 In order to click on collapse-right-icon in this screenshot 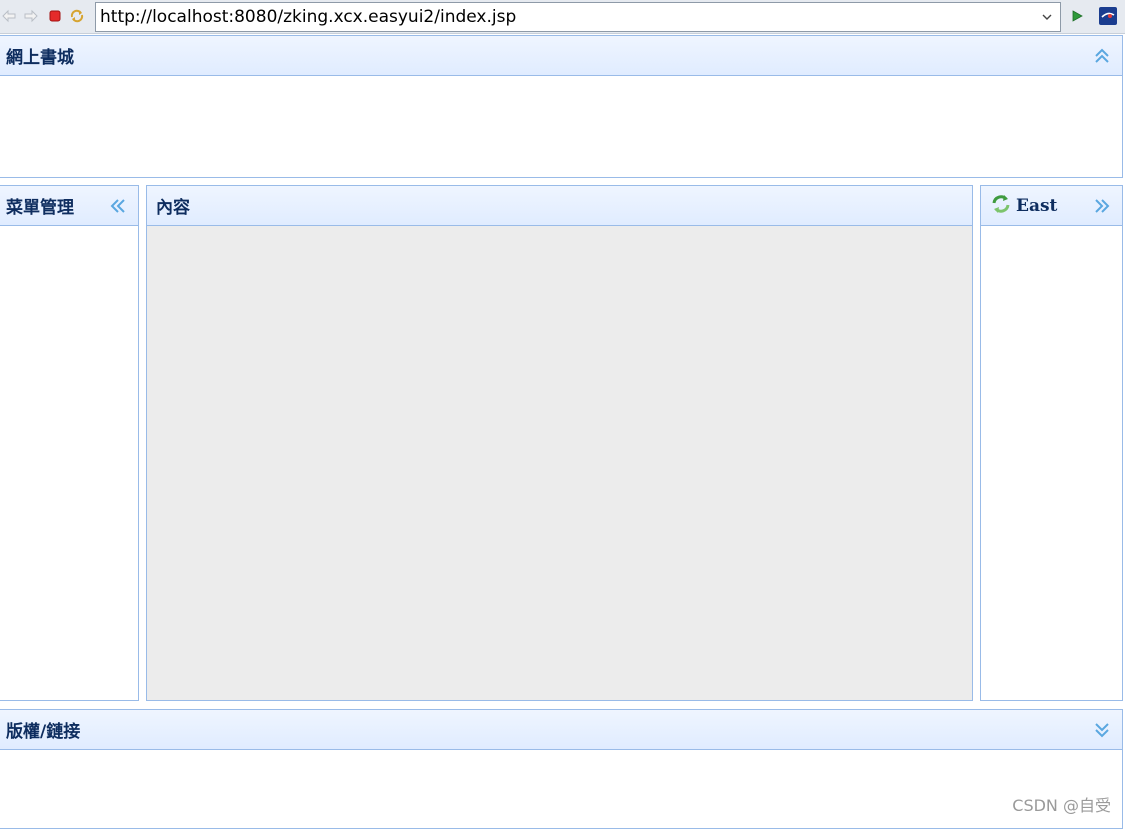, I will do `click(1102, 206)`.